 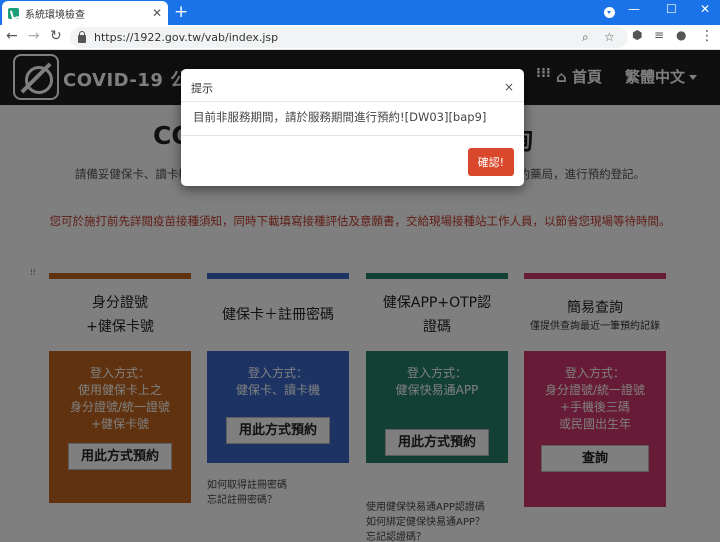 What do you see at coordinates (681, 35) in the screenshot?
I see `profile-avatar-icon: ●` at bounding box center [681, 35].